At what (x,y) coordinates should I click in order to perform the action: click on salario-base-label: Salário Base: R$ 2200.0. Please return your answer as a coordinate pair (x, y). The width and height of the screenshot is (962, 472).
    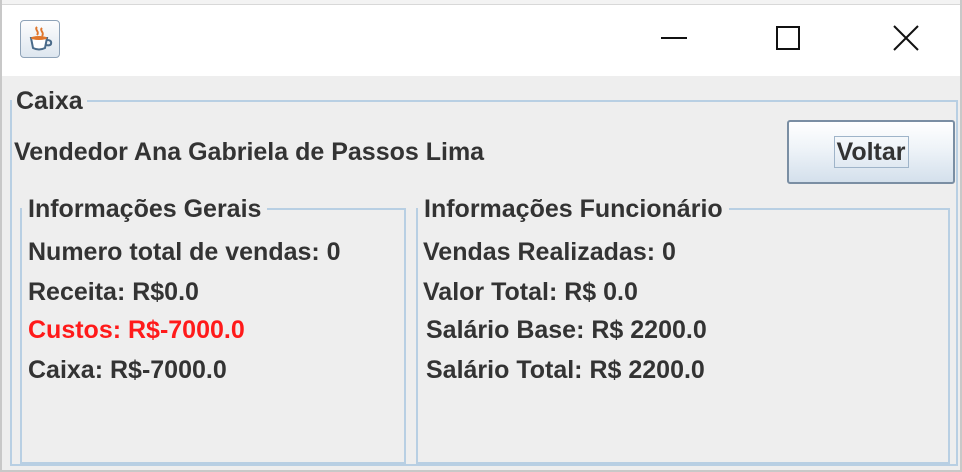
    Looking at the image, I should click on (566, 330).